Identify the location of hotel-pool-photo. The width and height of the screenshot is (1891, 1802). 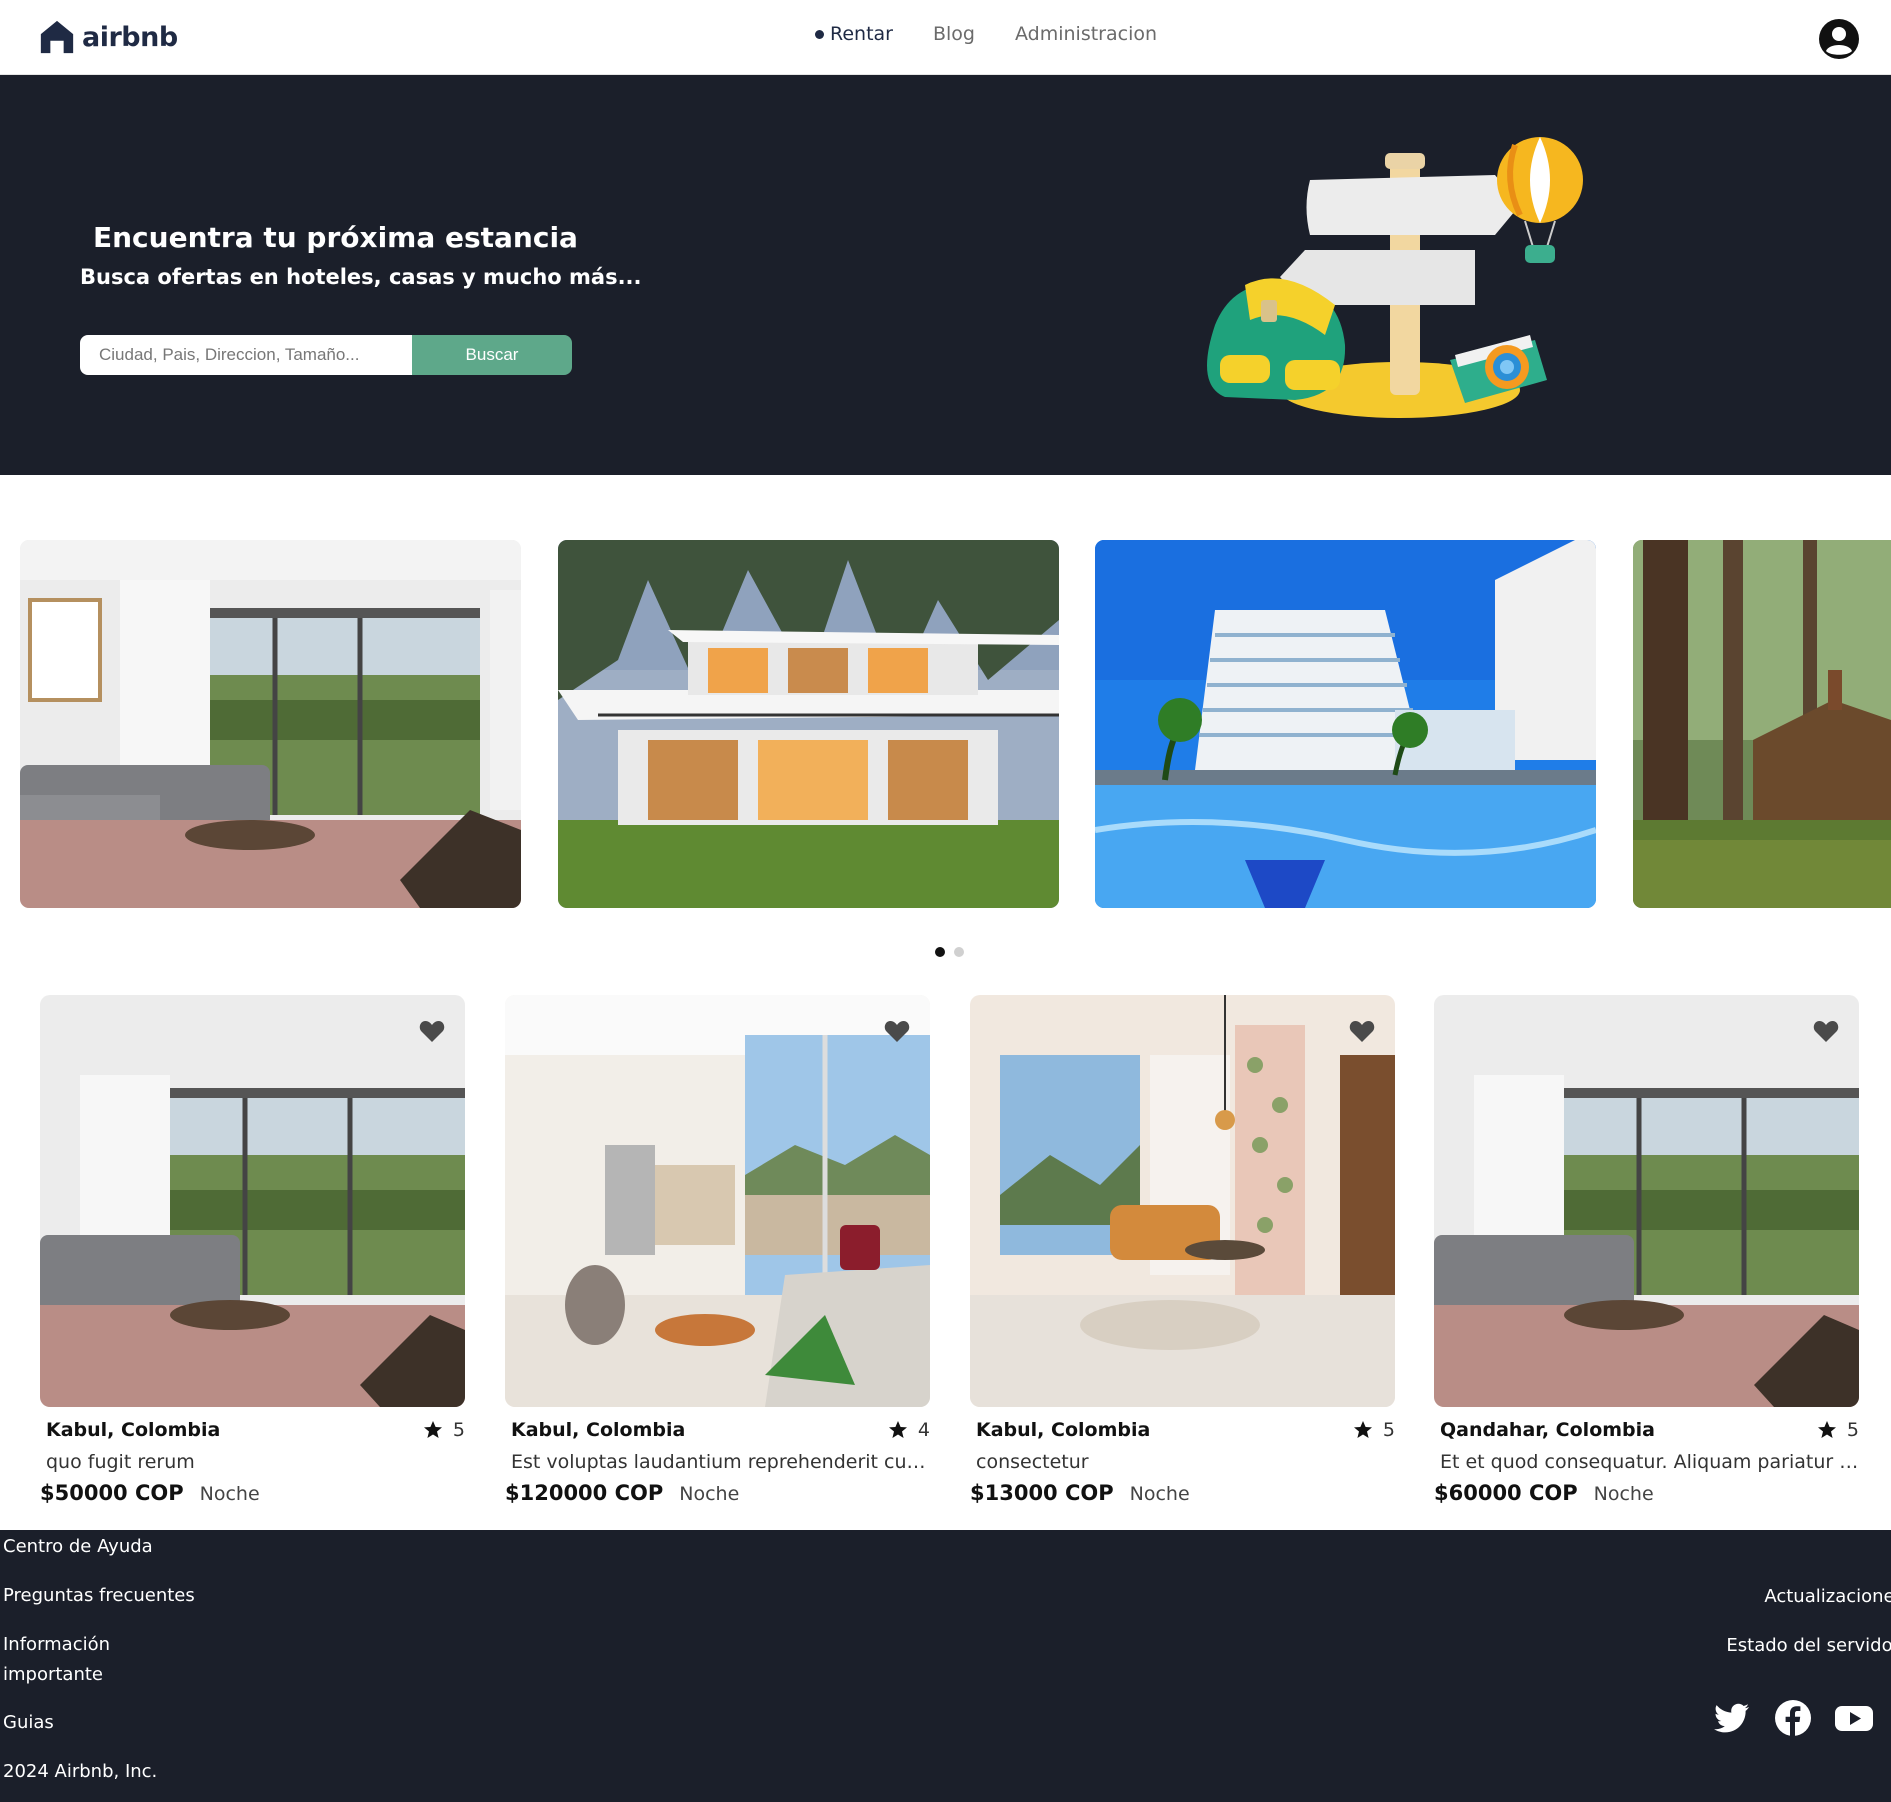
(1345, 724).